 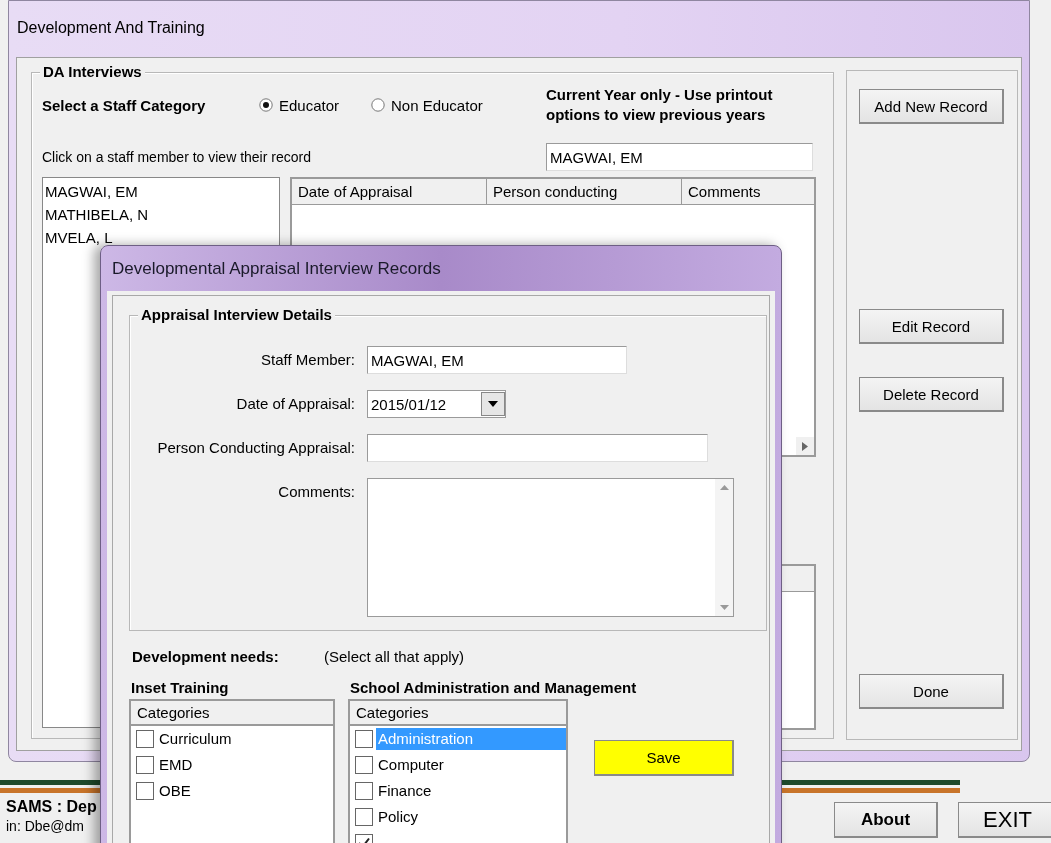 I want to click on hint-text: Click on a staff member to view their record, so click(x=177, y=157).